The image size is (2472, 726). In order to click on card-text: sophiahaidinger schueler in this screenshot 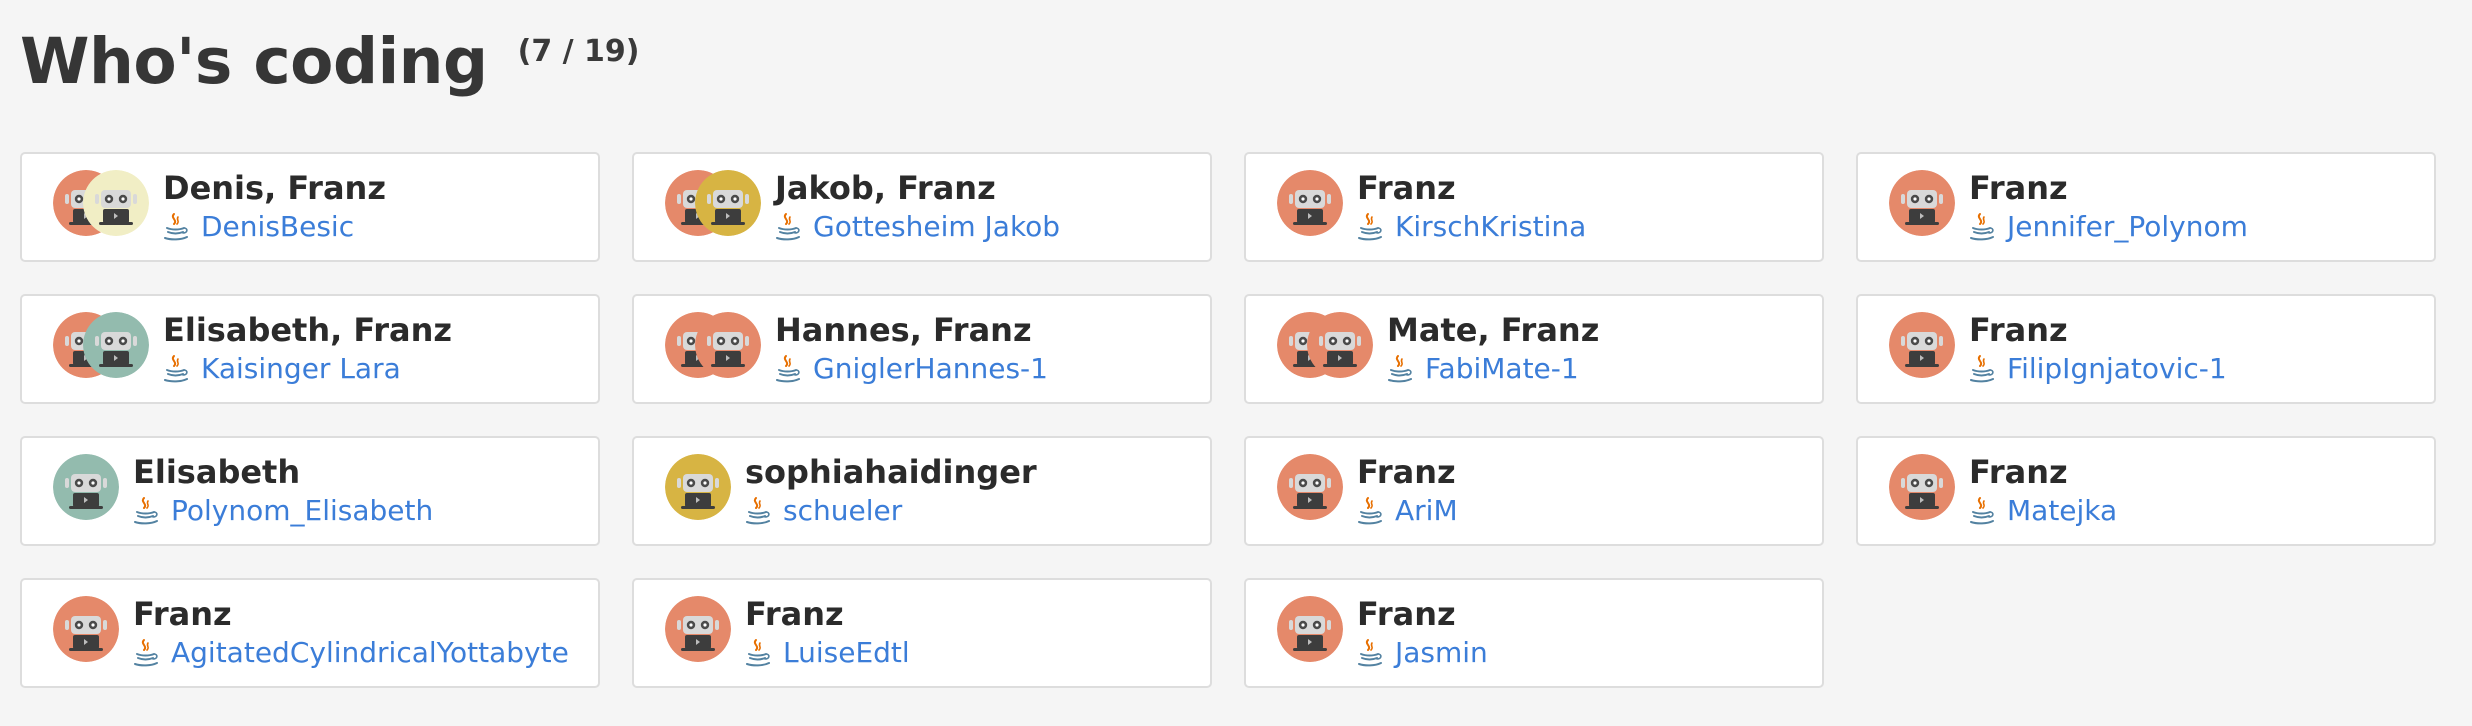, I will do `click(891, 490)`.